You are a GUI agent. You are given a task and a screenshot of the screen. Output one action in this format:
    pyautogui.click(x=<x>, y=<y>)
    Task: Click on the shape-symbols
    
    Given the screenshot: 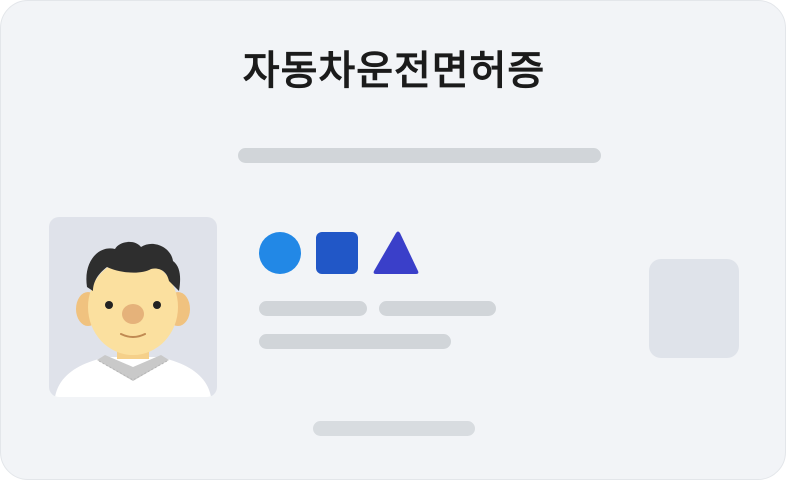 What is the action you would take?
    pyautogui.click(x=339, y=252)
    